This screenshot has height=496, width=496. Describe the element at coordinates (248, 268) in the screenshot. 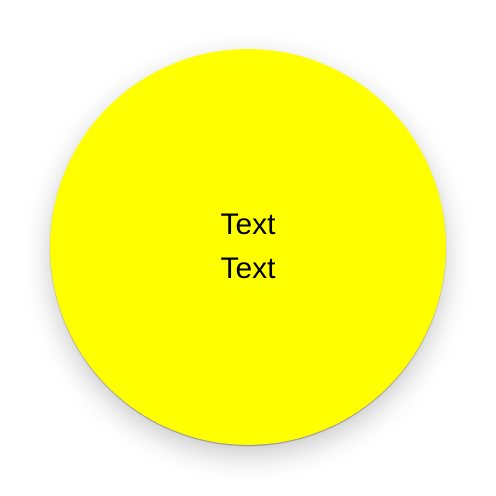

I see `circle-text-line-2: Text` at that location.